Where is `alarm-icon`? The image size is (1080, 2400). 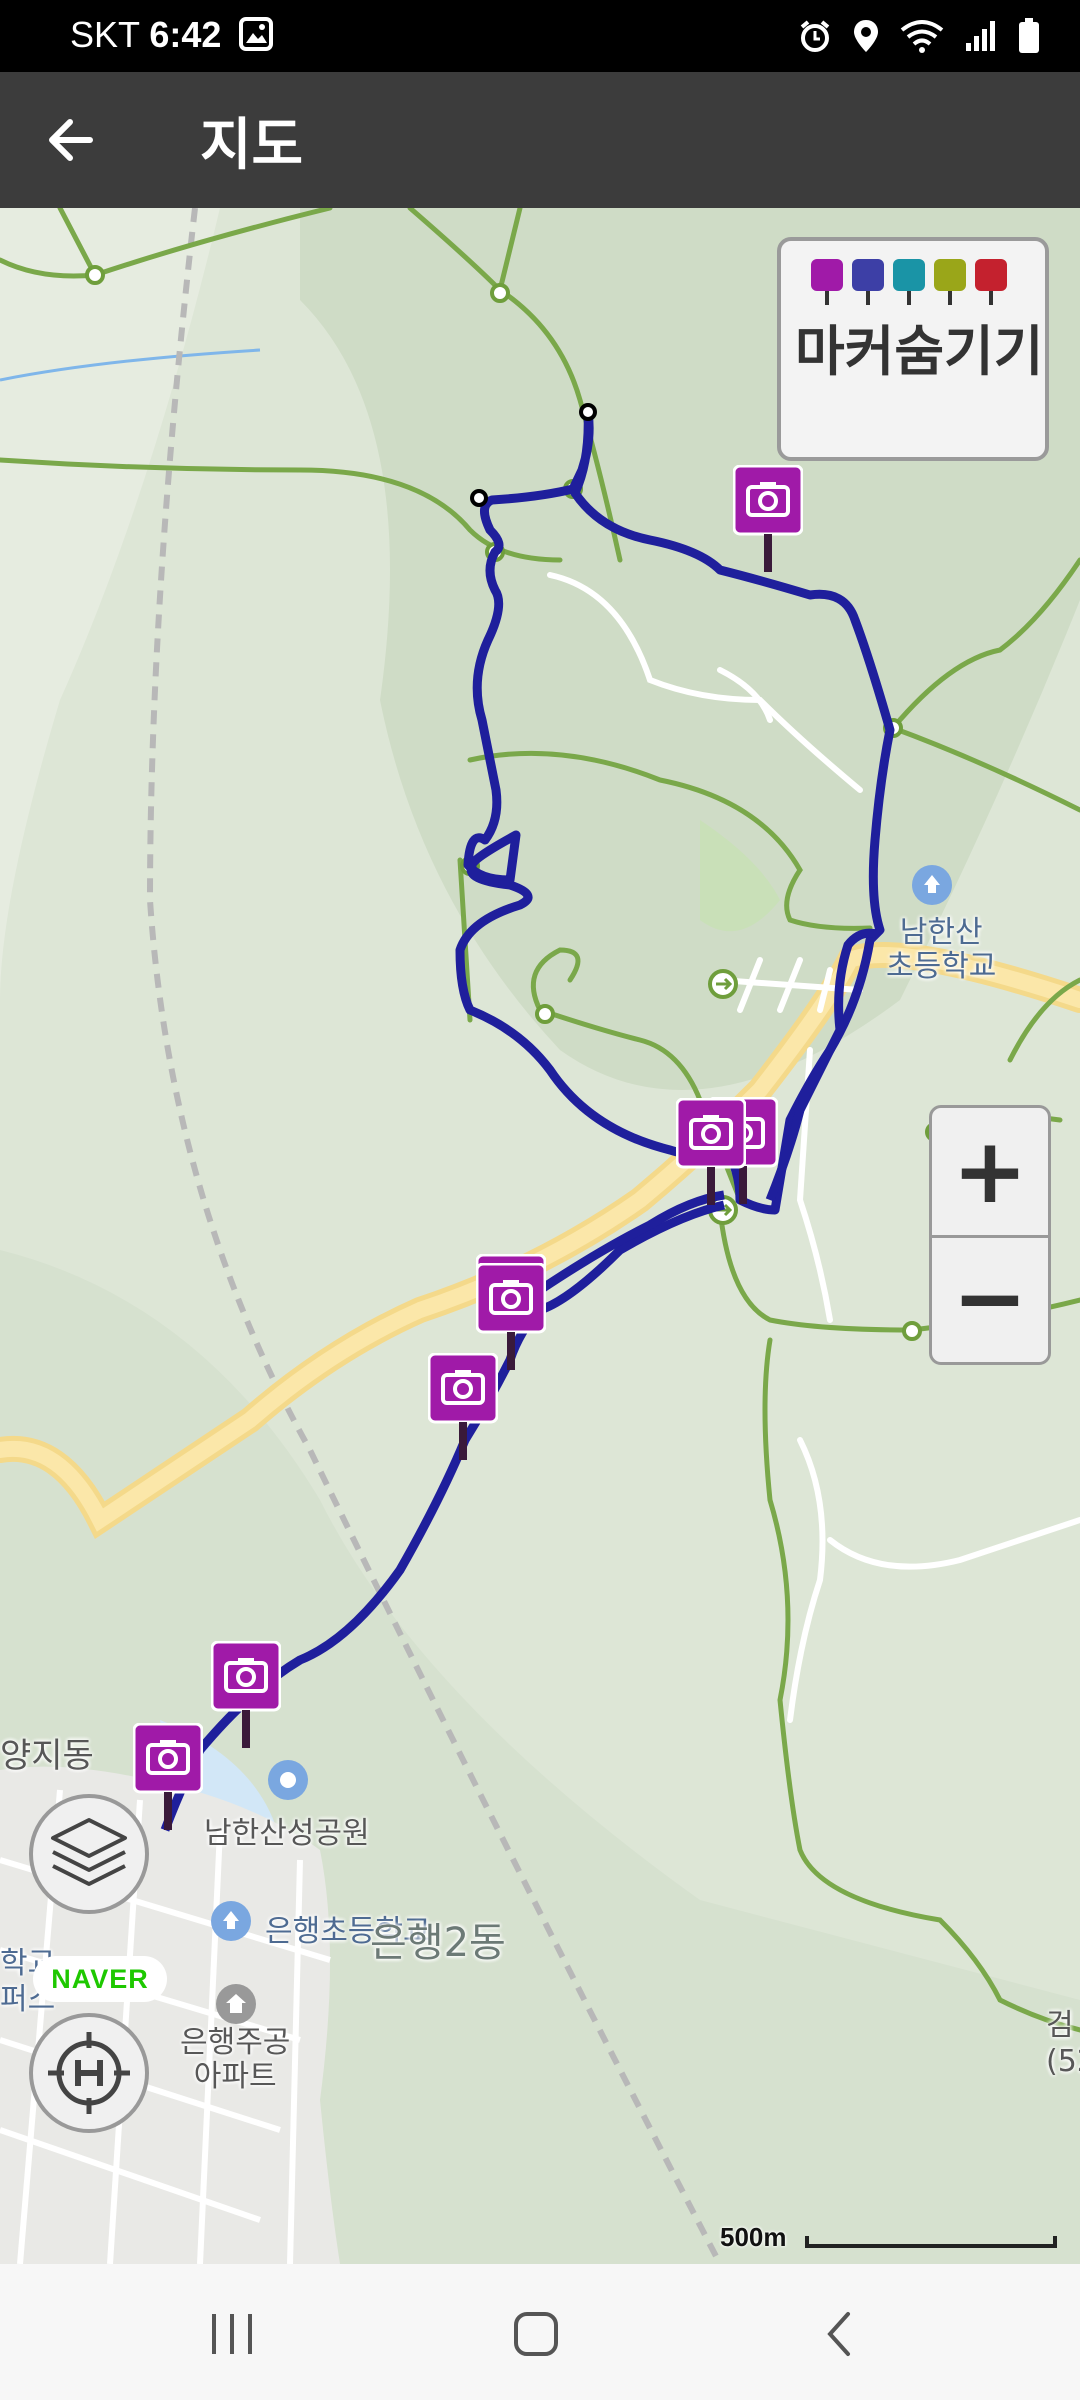
alarm-icon is located at coordinates (815, 36).